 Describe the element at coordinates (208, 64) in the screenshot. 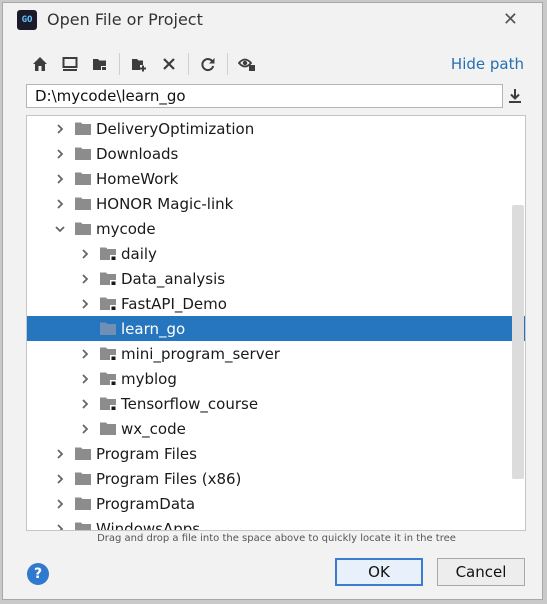

I see `refresh-icon` at that location.